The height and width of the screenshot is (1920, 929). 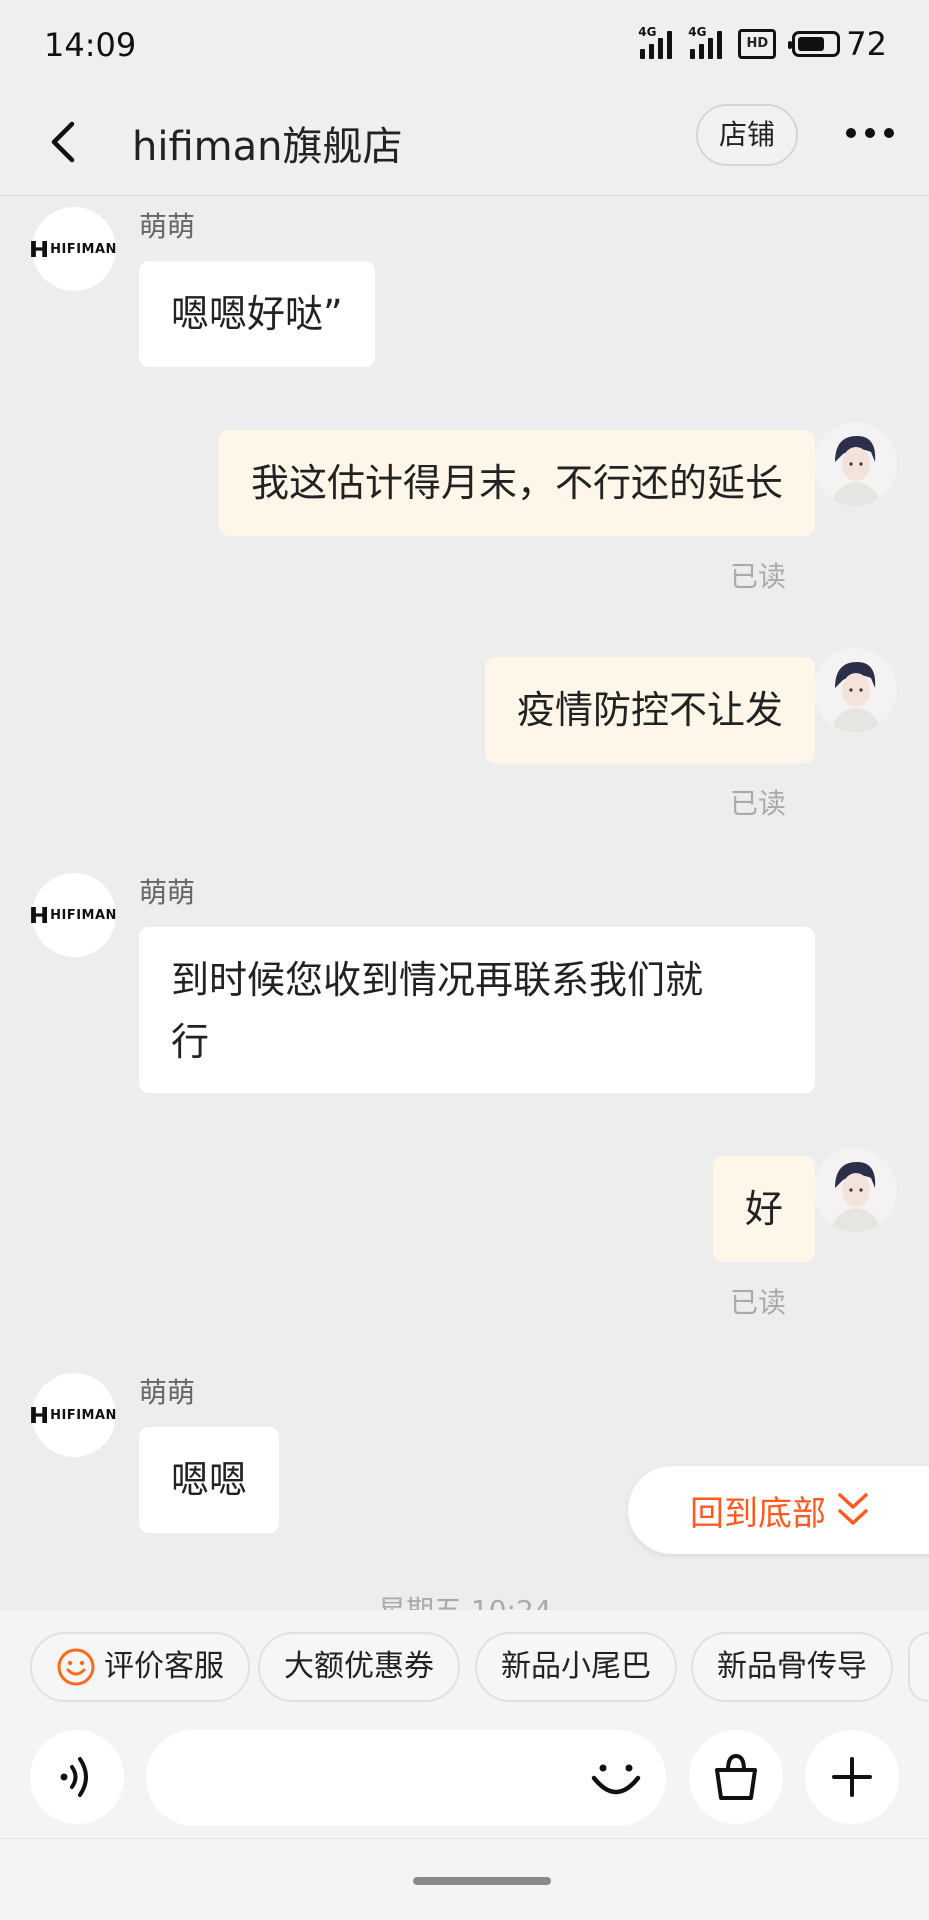 I want to click on plus-icon, so click(x=852, y=1777).